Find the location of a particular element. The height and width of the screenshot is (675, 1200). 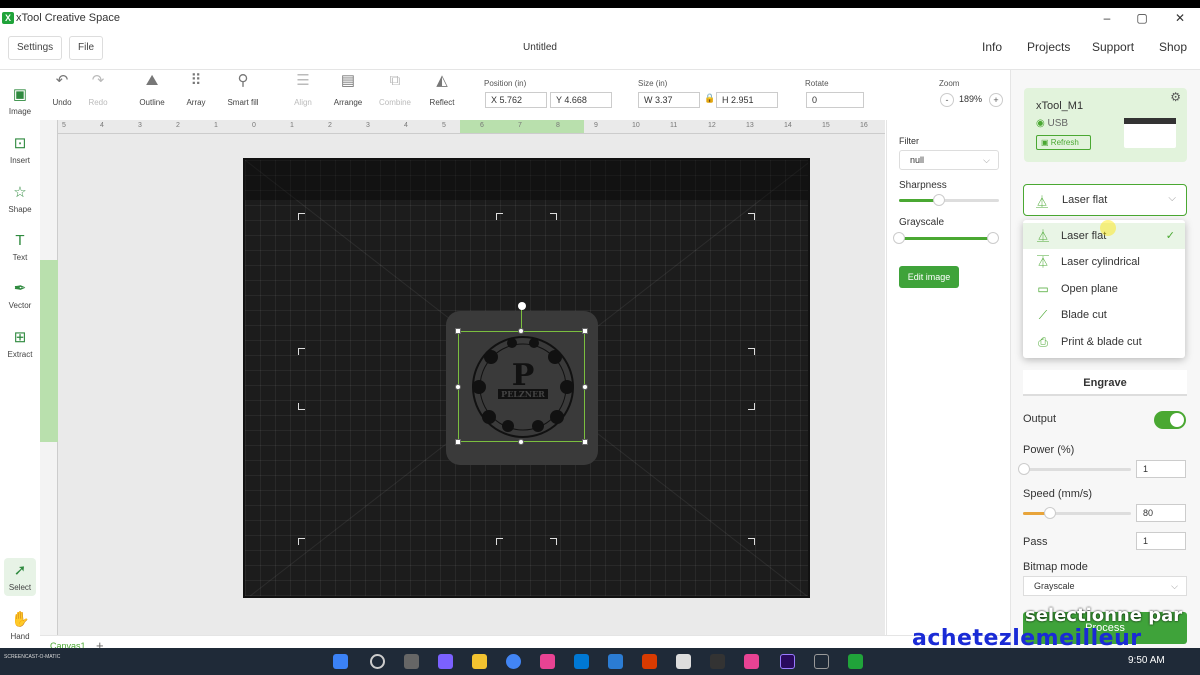

start-icon is located at coordinates (340, 661).